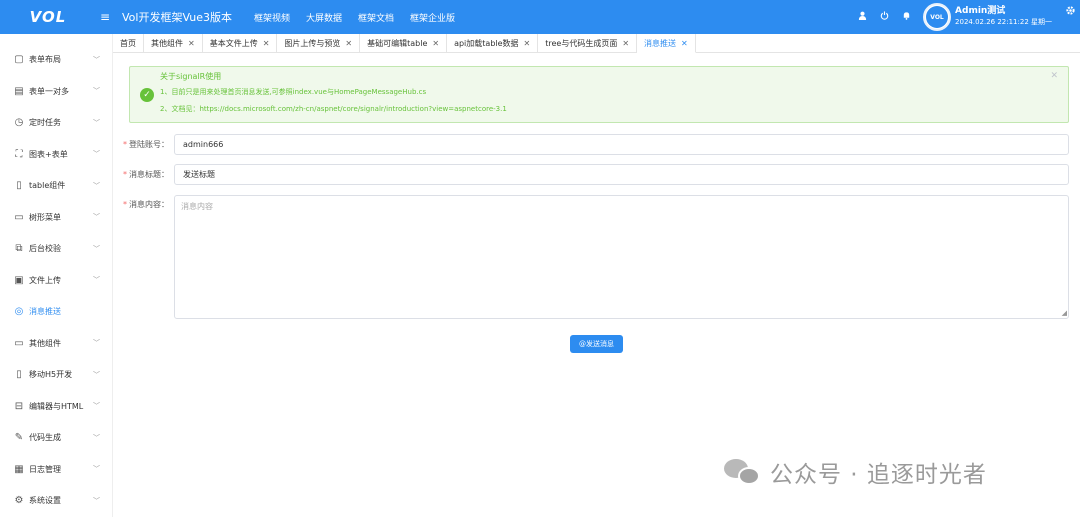 The height and width of the screenshot is (517, 1080). I want to click on tab-label: 首页, so click(128, 43).